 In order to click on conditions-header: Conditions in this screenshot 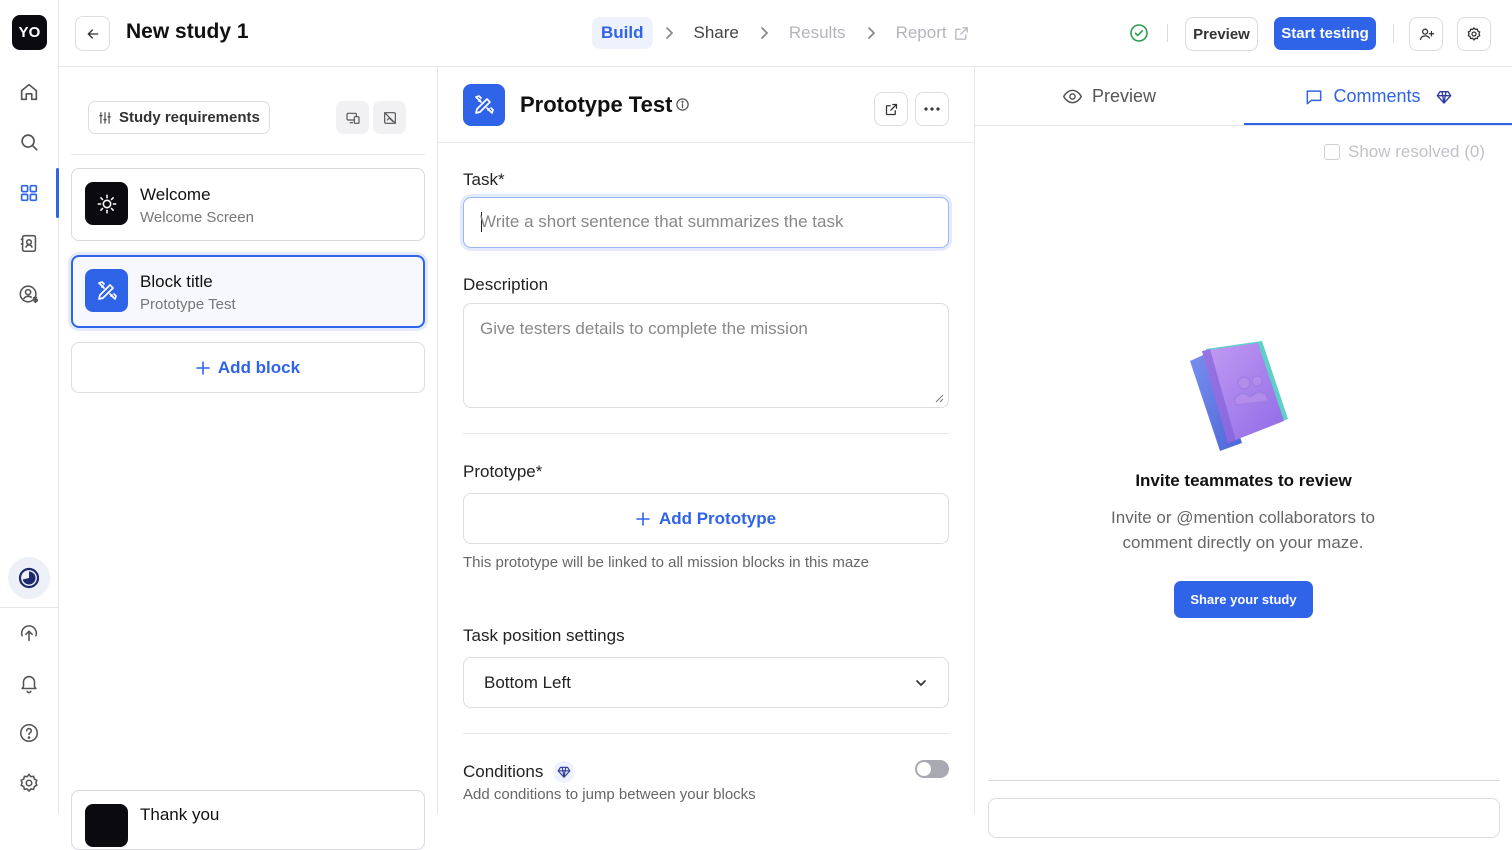, I will do `click(519, 772)`.